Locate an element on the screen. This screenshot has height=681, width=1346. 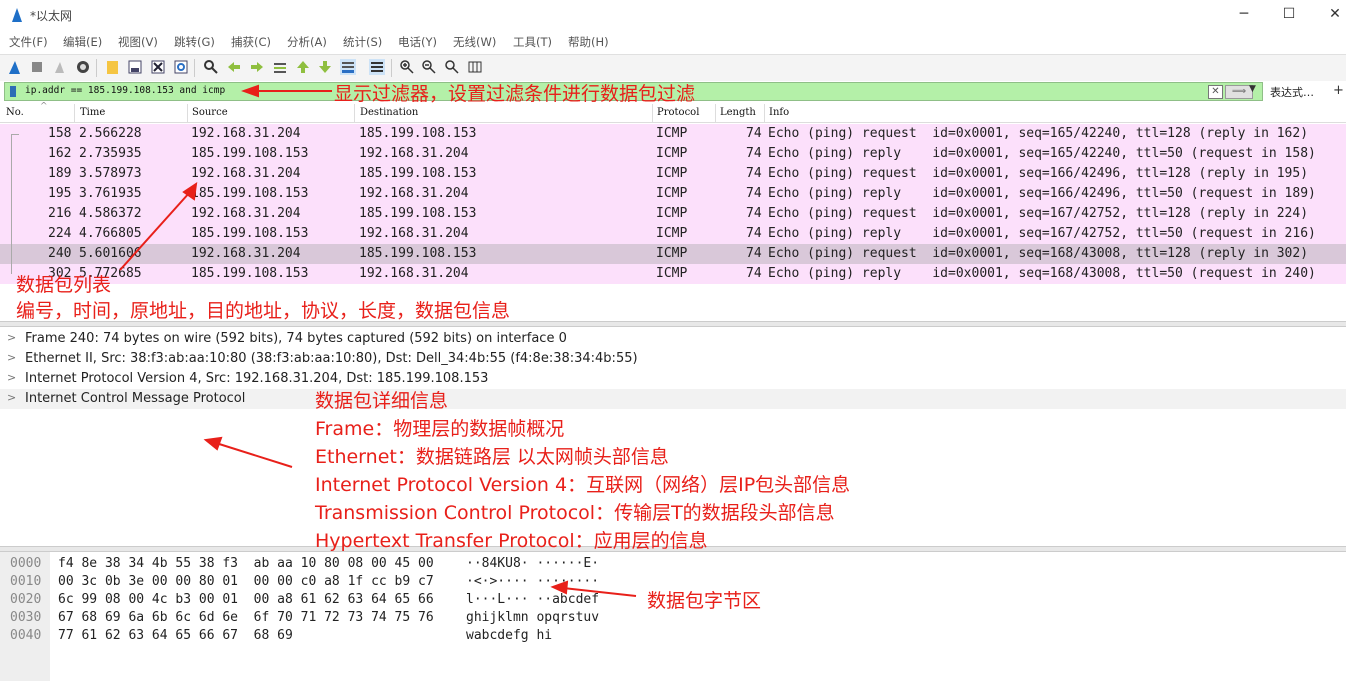
detail-annotation-ethernet: Ethernet：数据链路层 以太网帧头部信息 is located at coordinates (492, 457).